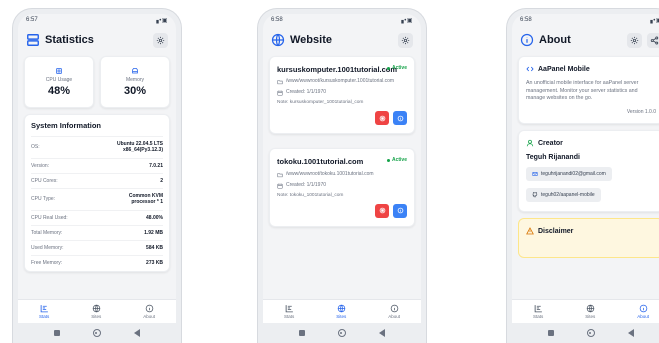  Describe the element at coordinates (40, 165) in the screenshot. I see `row-key: Version:` at that location.